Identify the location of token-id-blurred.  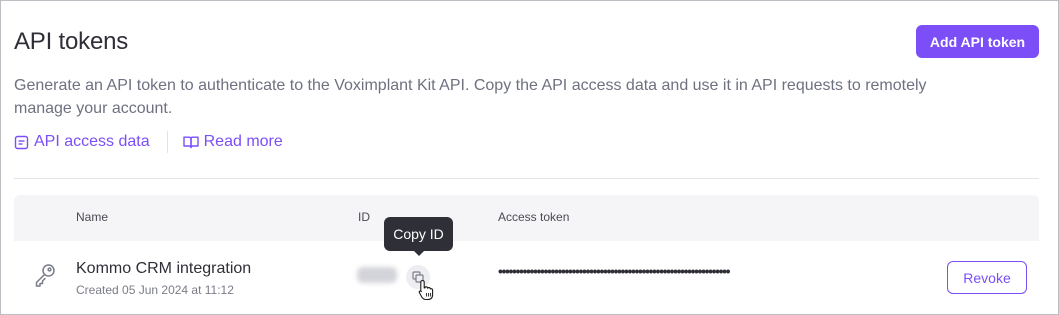
(377, 275).